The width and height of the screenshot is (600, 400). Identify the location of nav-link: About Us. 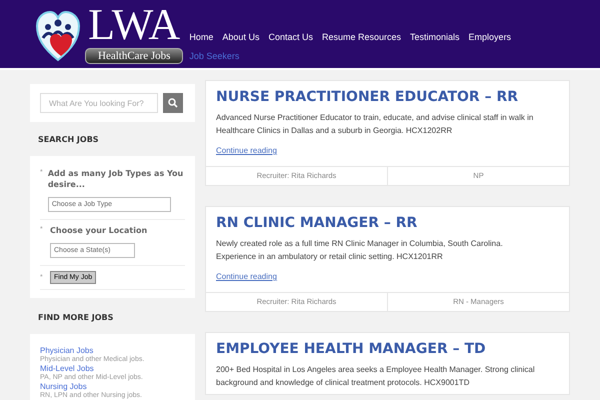
(241, 37).